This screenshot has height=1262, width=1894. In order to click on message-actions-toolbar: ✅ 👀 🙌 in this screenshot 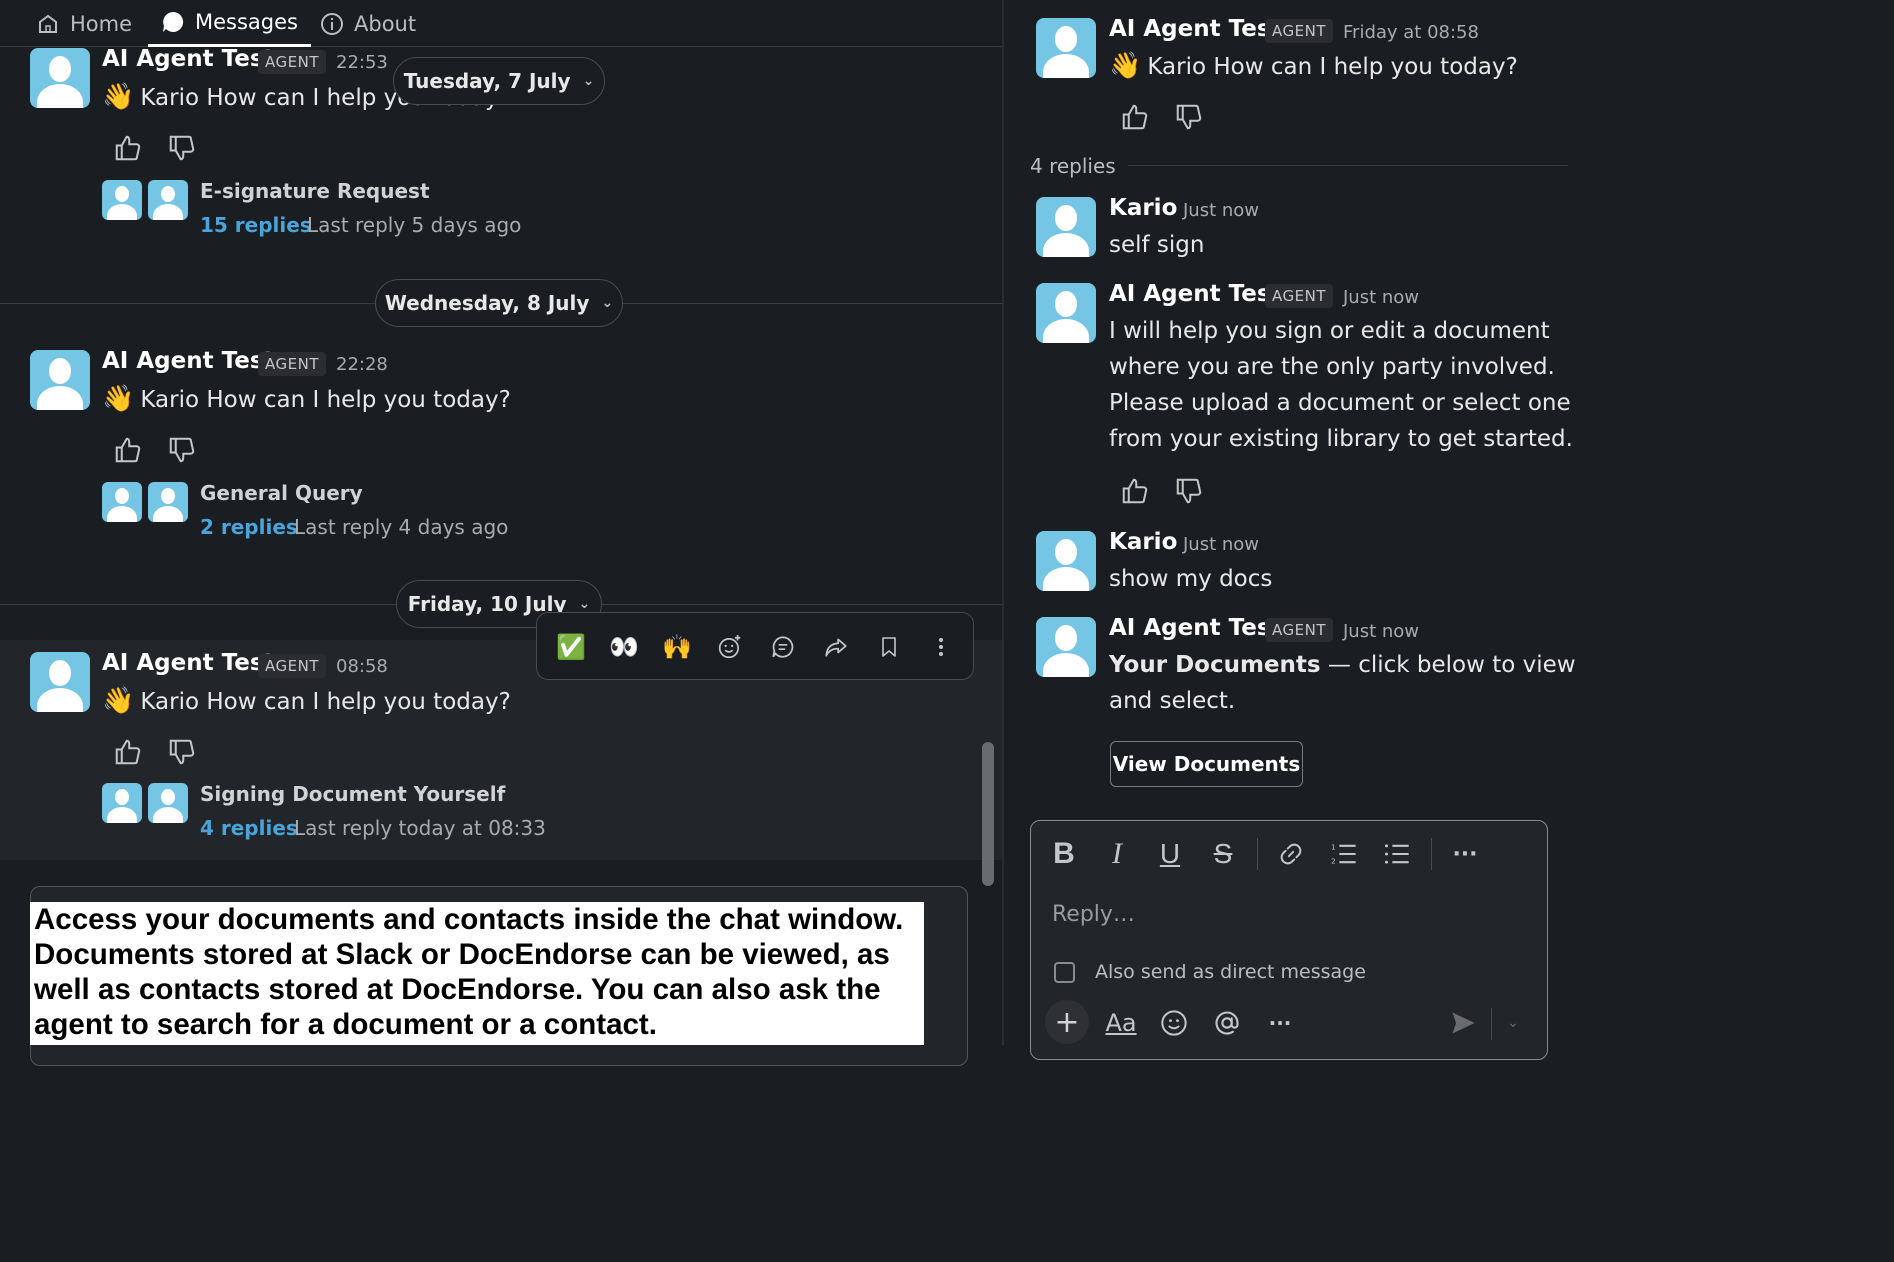, I will do `click(755, 646)`.